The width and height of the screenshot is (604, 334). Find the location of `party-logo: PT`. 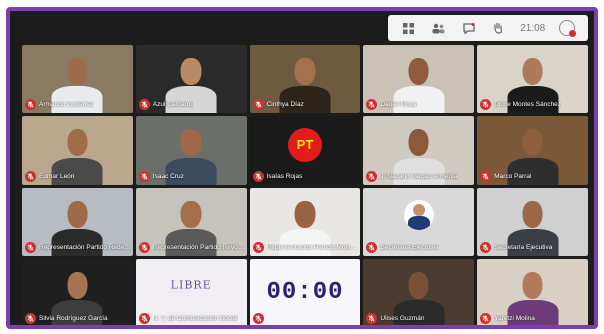

party-logo: PT is located at coordinates (304, 144).